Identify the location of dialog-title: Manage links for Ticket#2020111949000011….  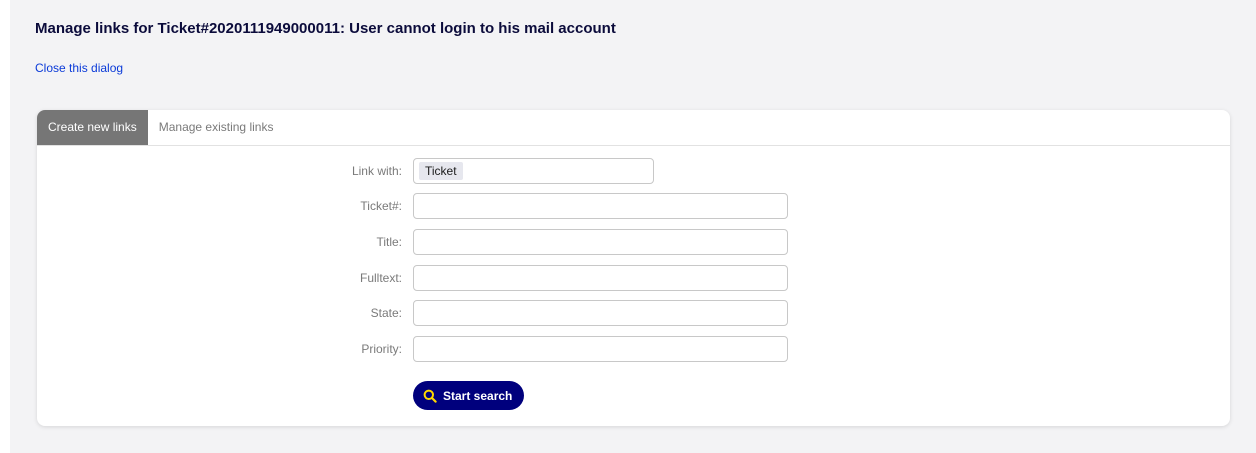
(325, 28).